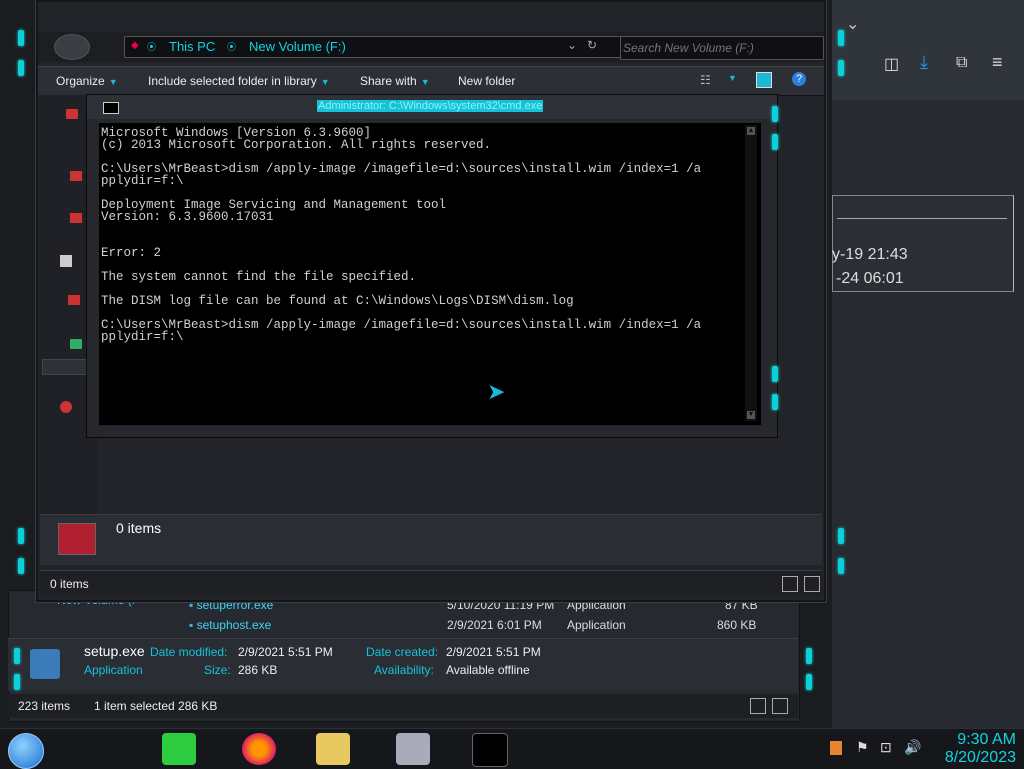 The width and height of the screenshot is (1024, 769). What do you see at coordinates (87, 81) in the screenshot?
I see `organize-menu: Organize ▼` at bounding box center [87, 81].